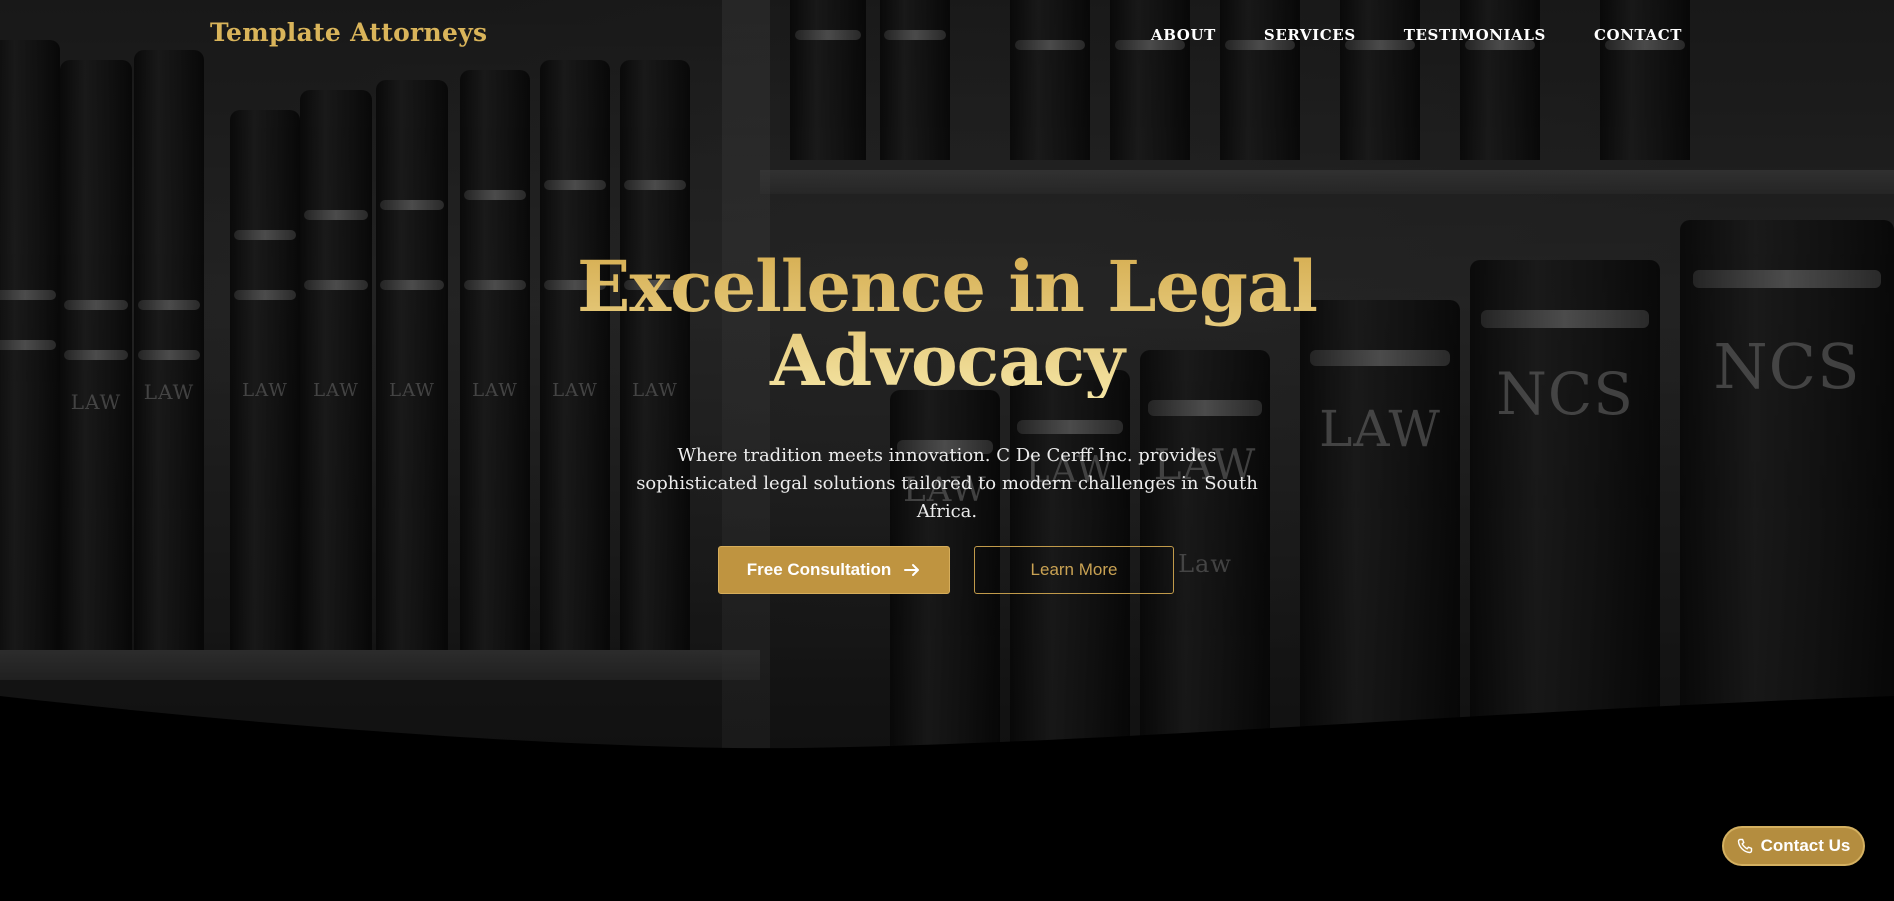 Image resolution: width=1894 pixels, height=901 pixels. I want to click on nav-about: ABOUT, so click(1183, 35).